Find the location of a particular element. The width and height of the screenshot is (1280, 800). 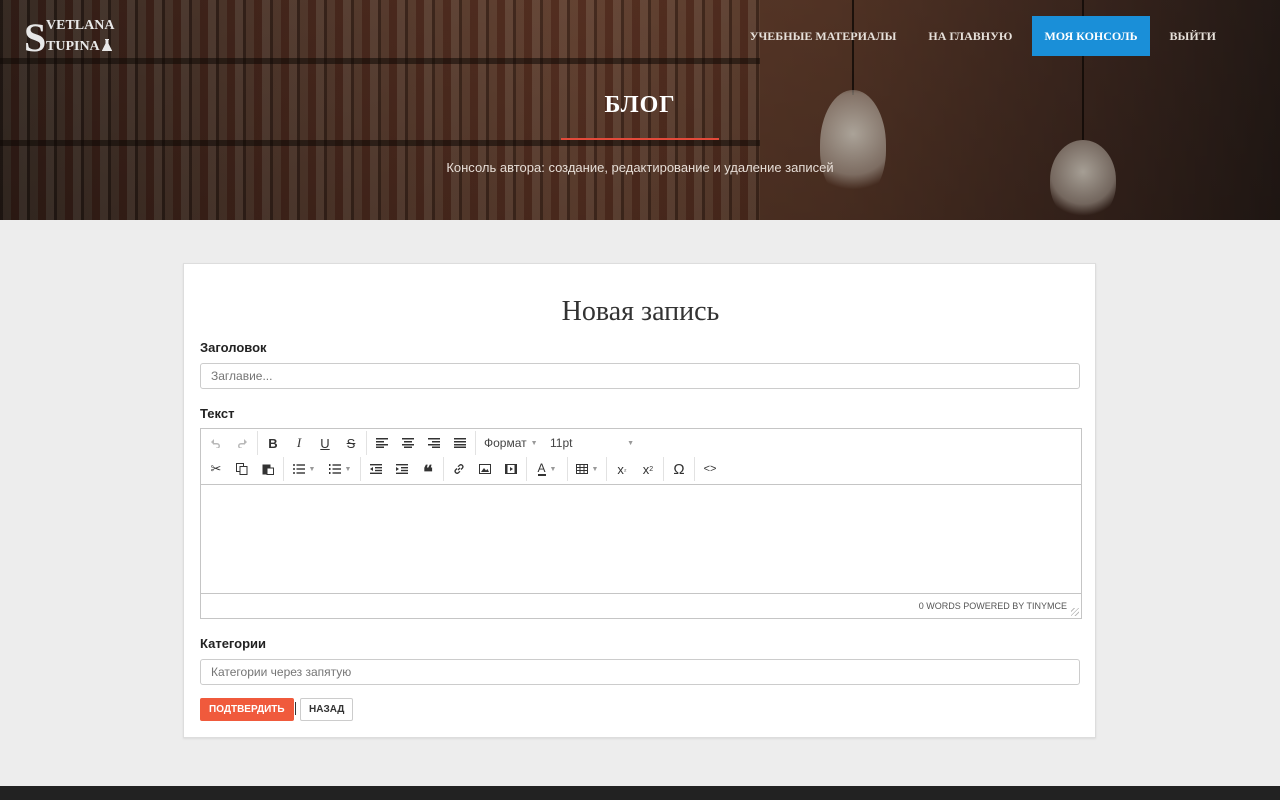

superscript-icon: x2 is located at coordinates (648, 469).